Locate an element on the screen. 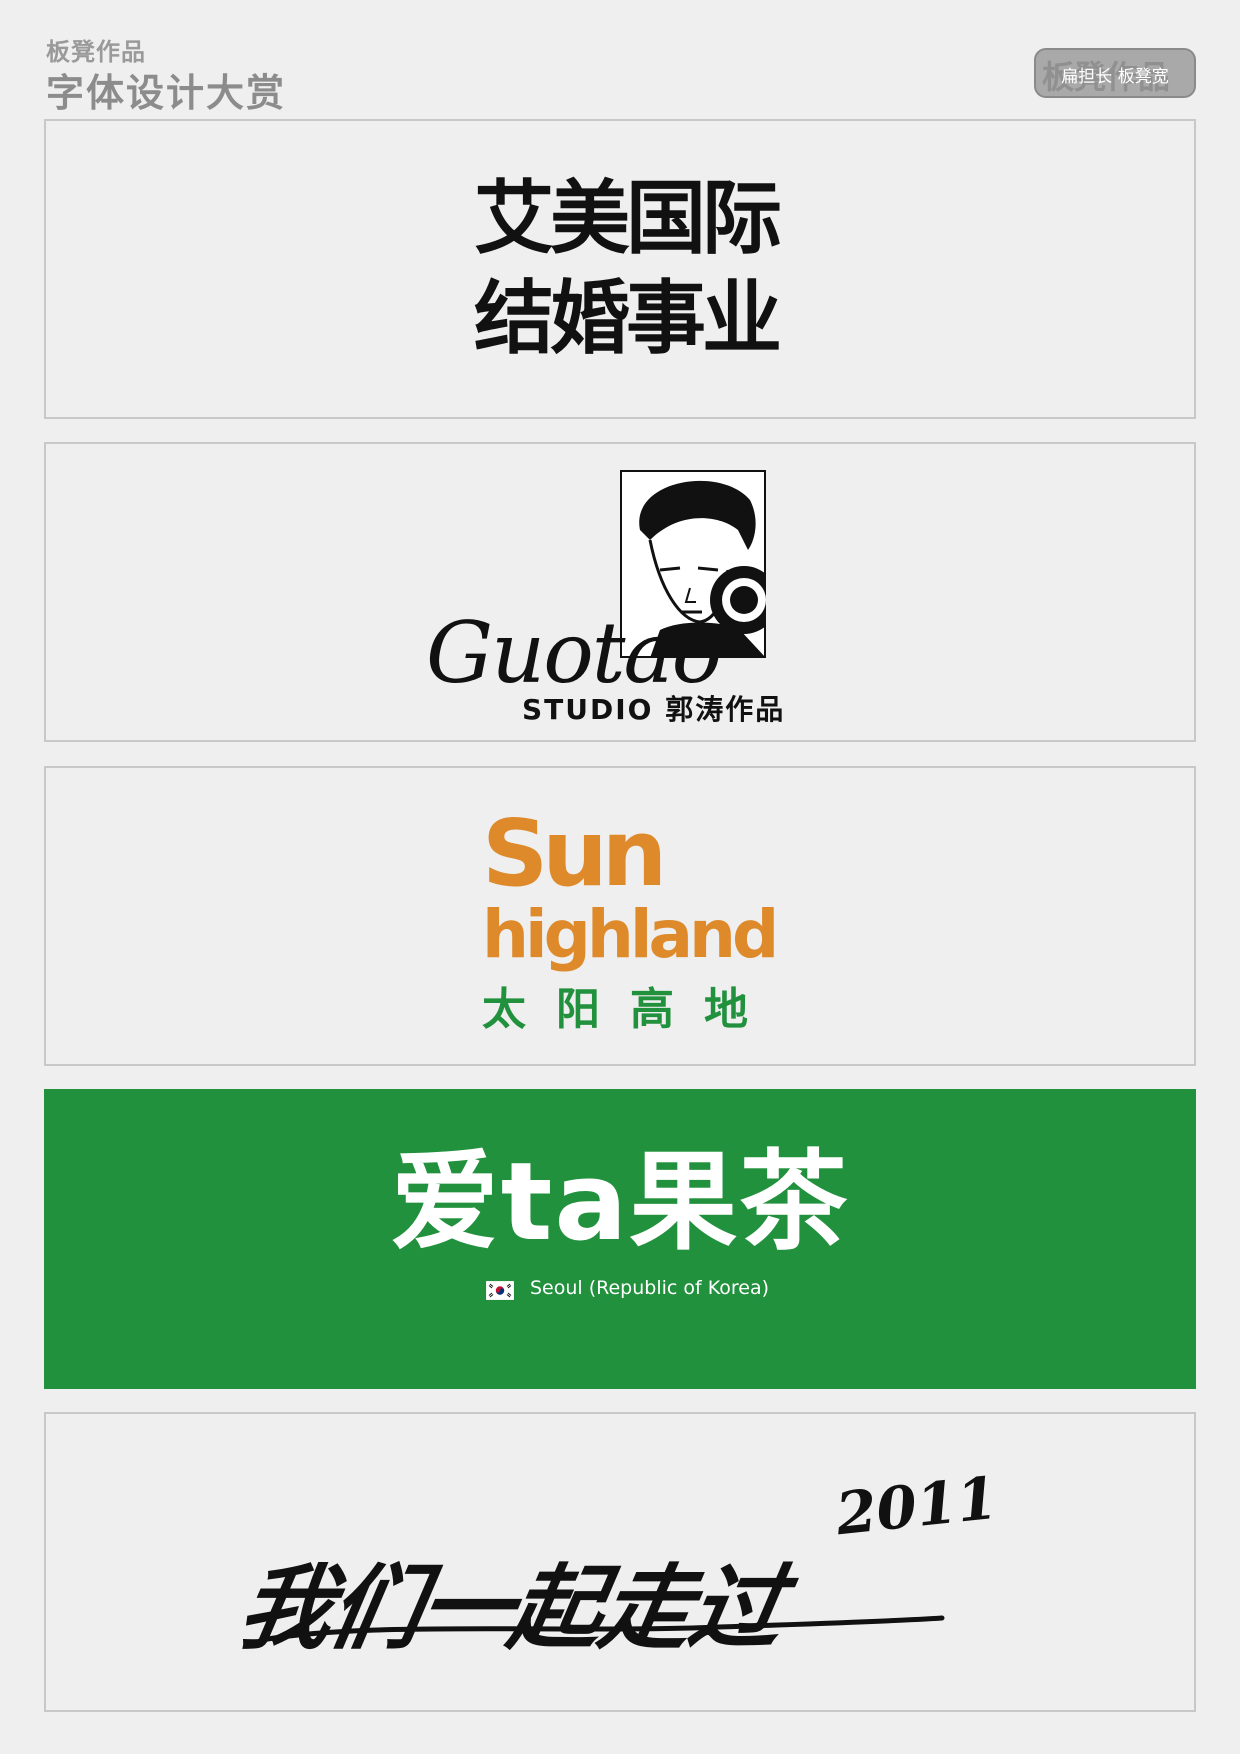 The width and height of the screenshot is (1240, 1754). sun-highland-chinese: 太阳高地 is located at coordinates (630, 1009).